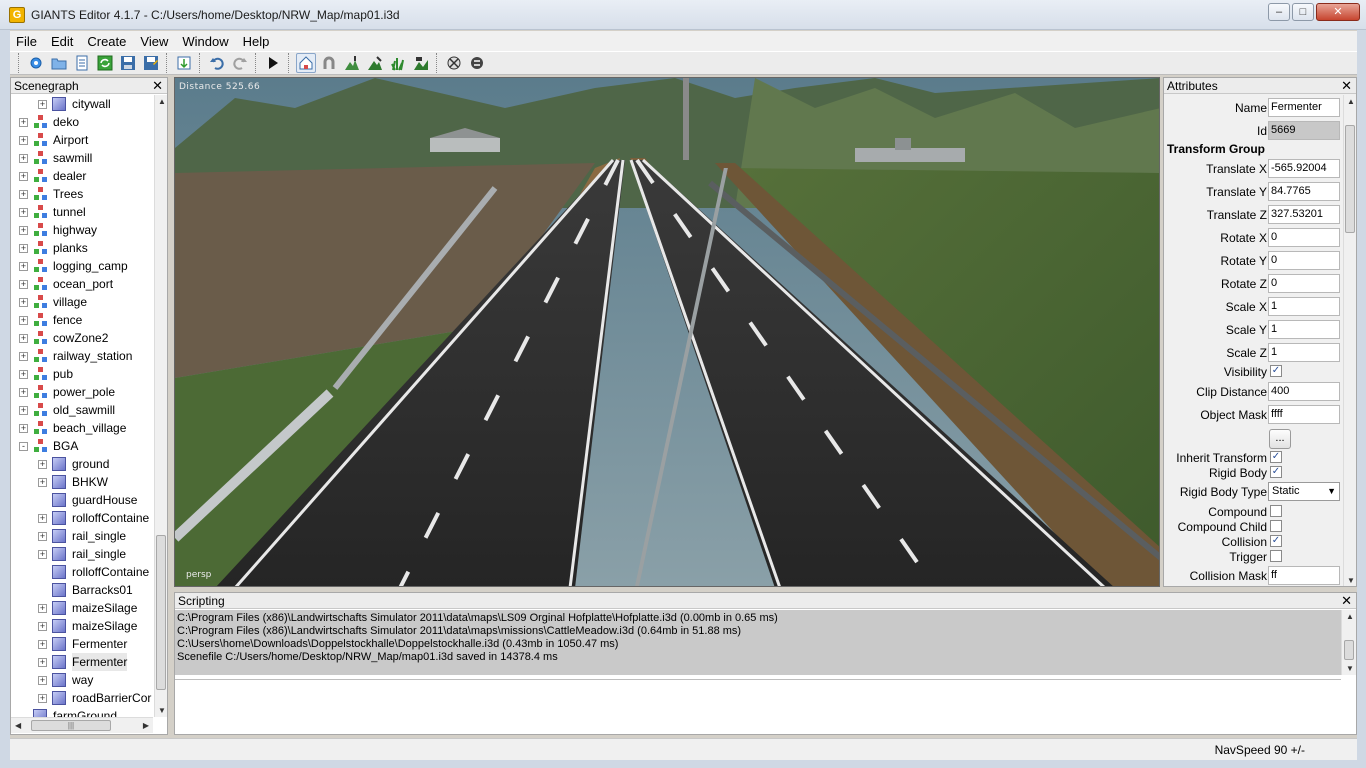  Describe the element at coordinates (62, 41) in the screenshot. I see `menu-edit: Edit` at that location.